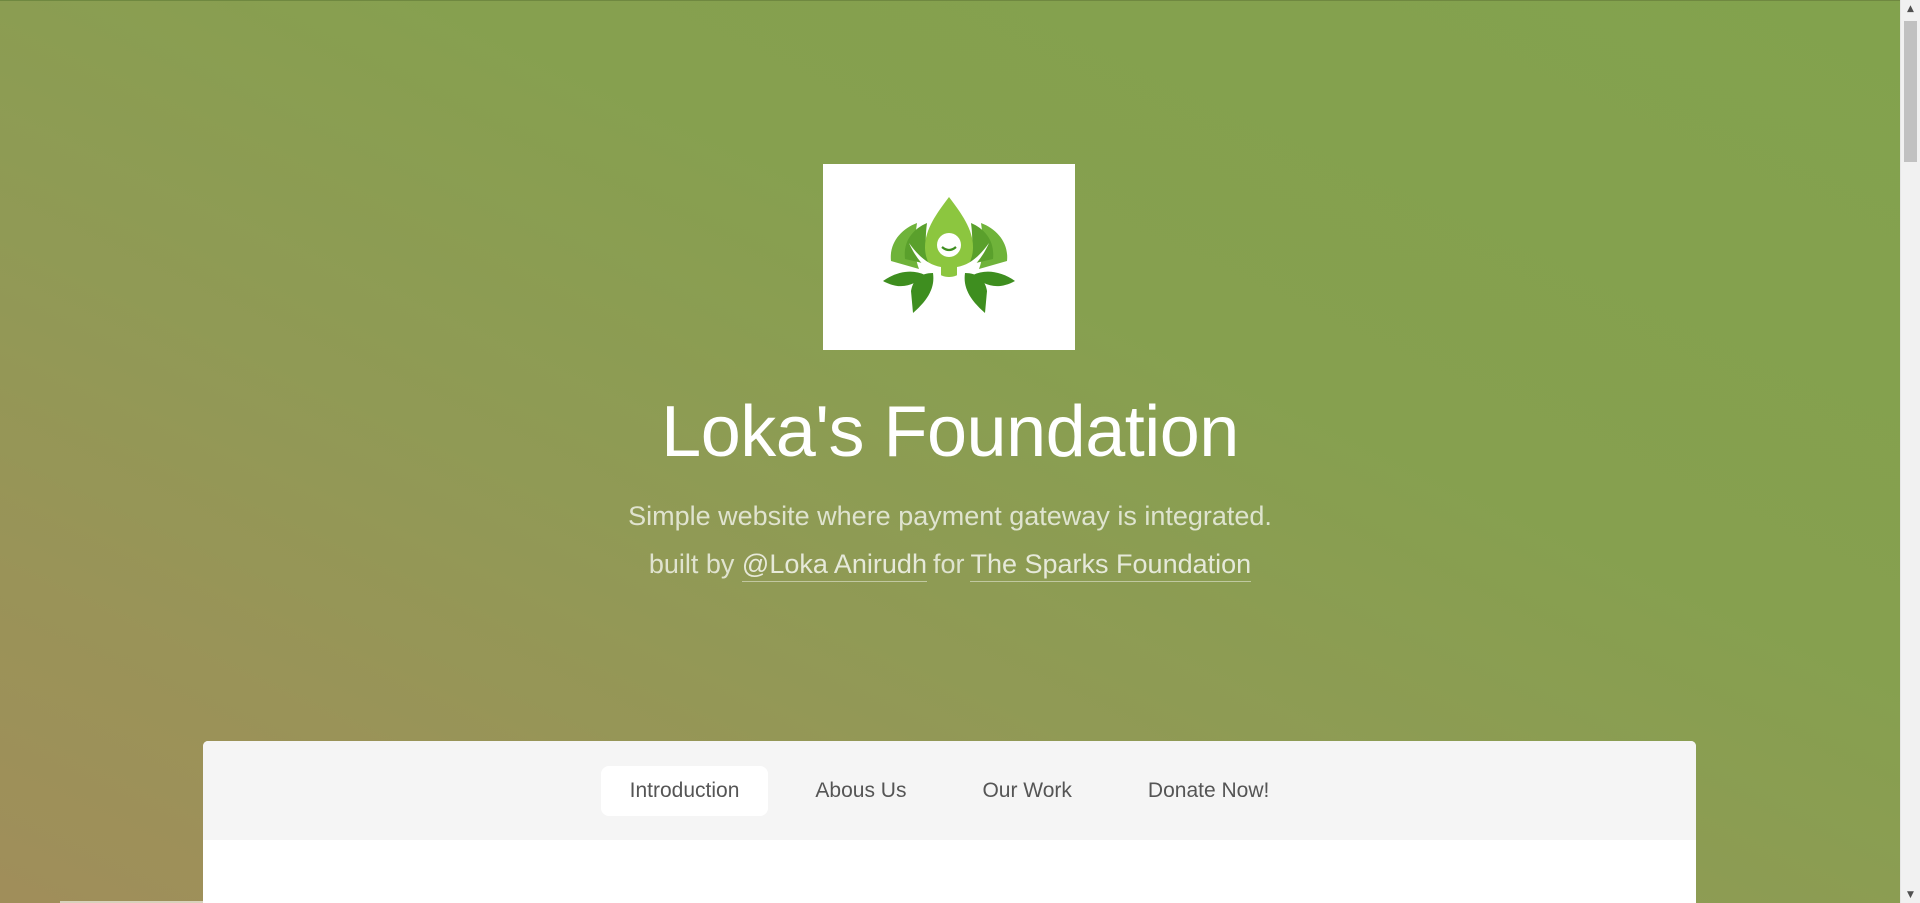  What do you see at coordinates (950, 432) in the screenshot?
I see `site-title: Loka's Foundation` at bounding box center [950, 432].